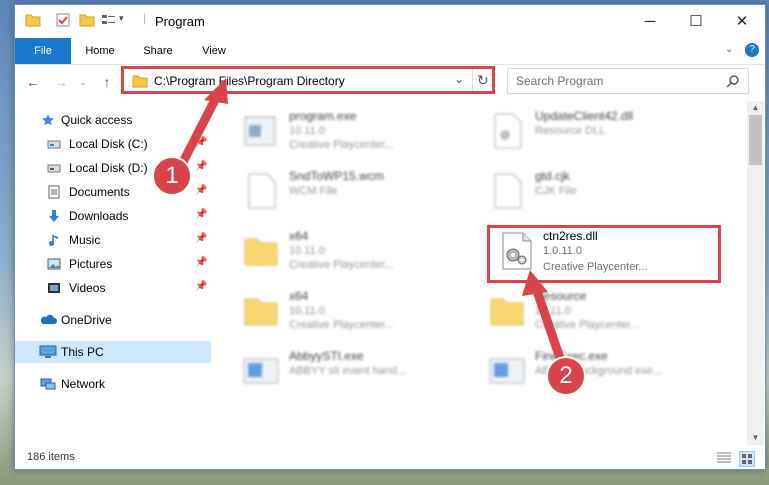 This screenshot has width=769, height=485. What do you see at coordinates (113, 320) in the screenshot?
I see `nav-onedrive: OneDrive` at bounding box center [113, 320].